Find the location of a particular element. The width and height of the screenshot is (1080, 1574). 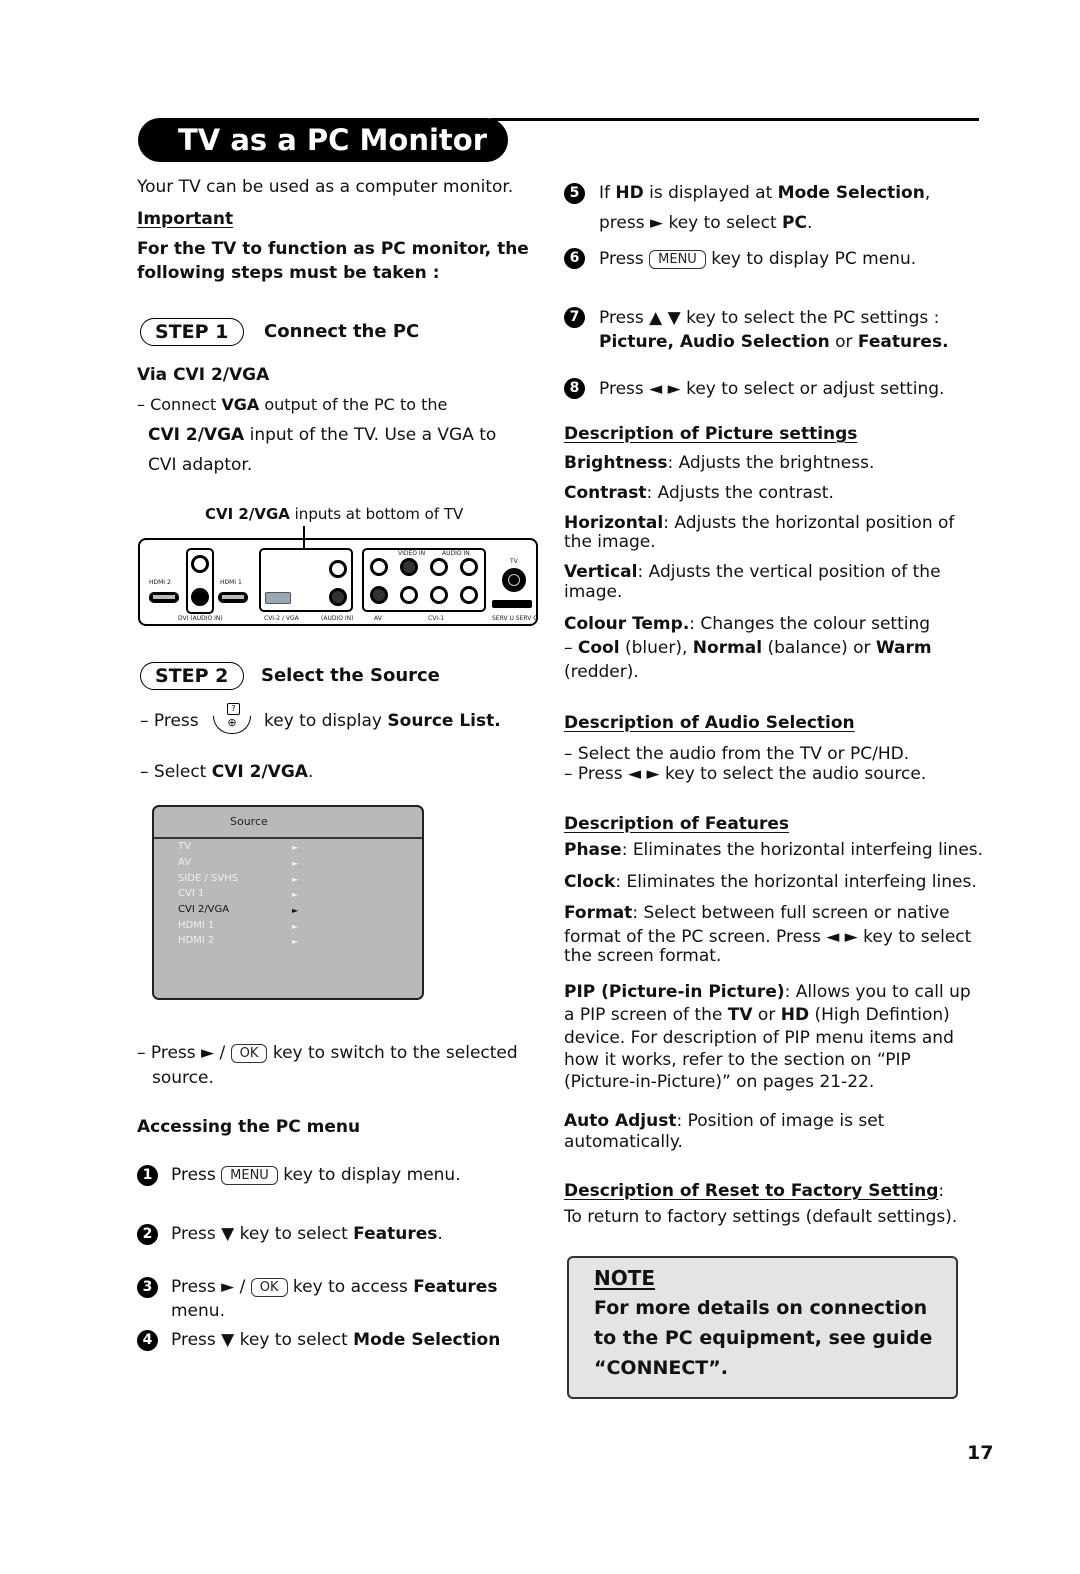

step-2-pill: STEP 2 is located at coordinates (192, 676).